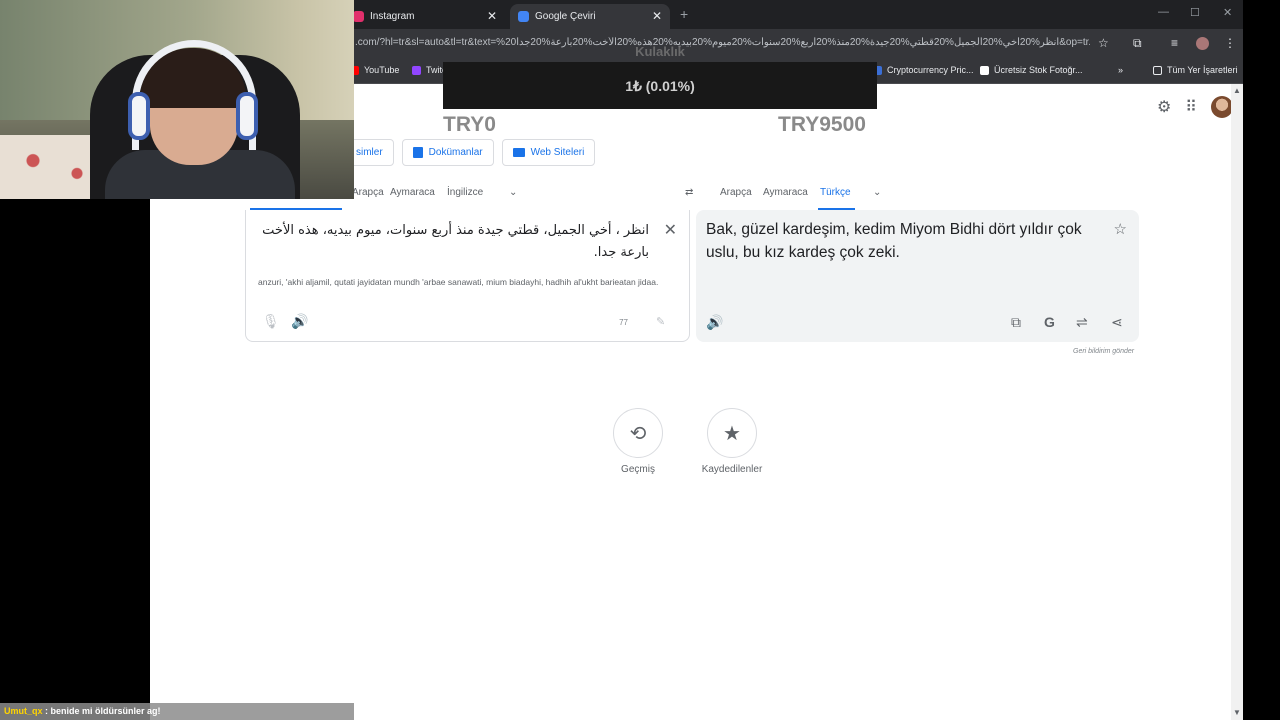  What do you see at coordinates (358, 16) in the screenshot?
I see `instagram-icon` at bounding box center [358, 16].